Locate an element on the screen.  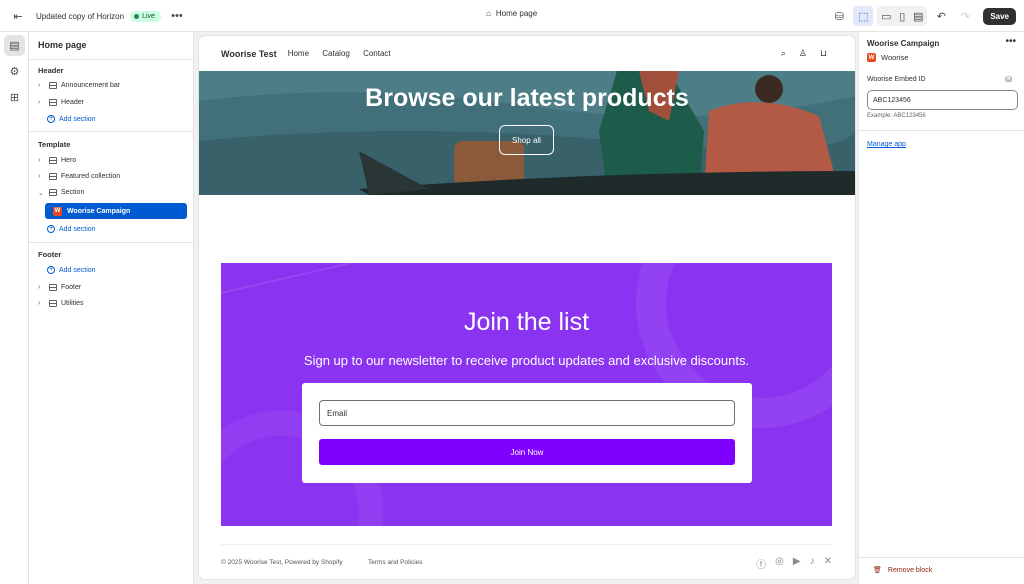
side-rail: ▤ ⚙ ⊞ is located at coordinates (14, 308).